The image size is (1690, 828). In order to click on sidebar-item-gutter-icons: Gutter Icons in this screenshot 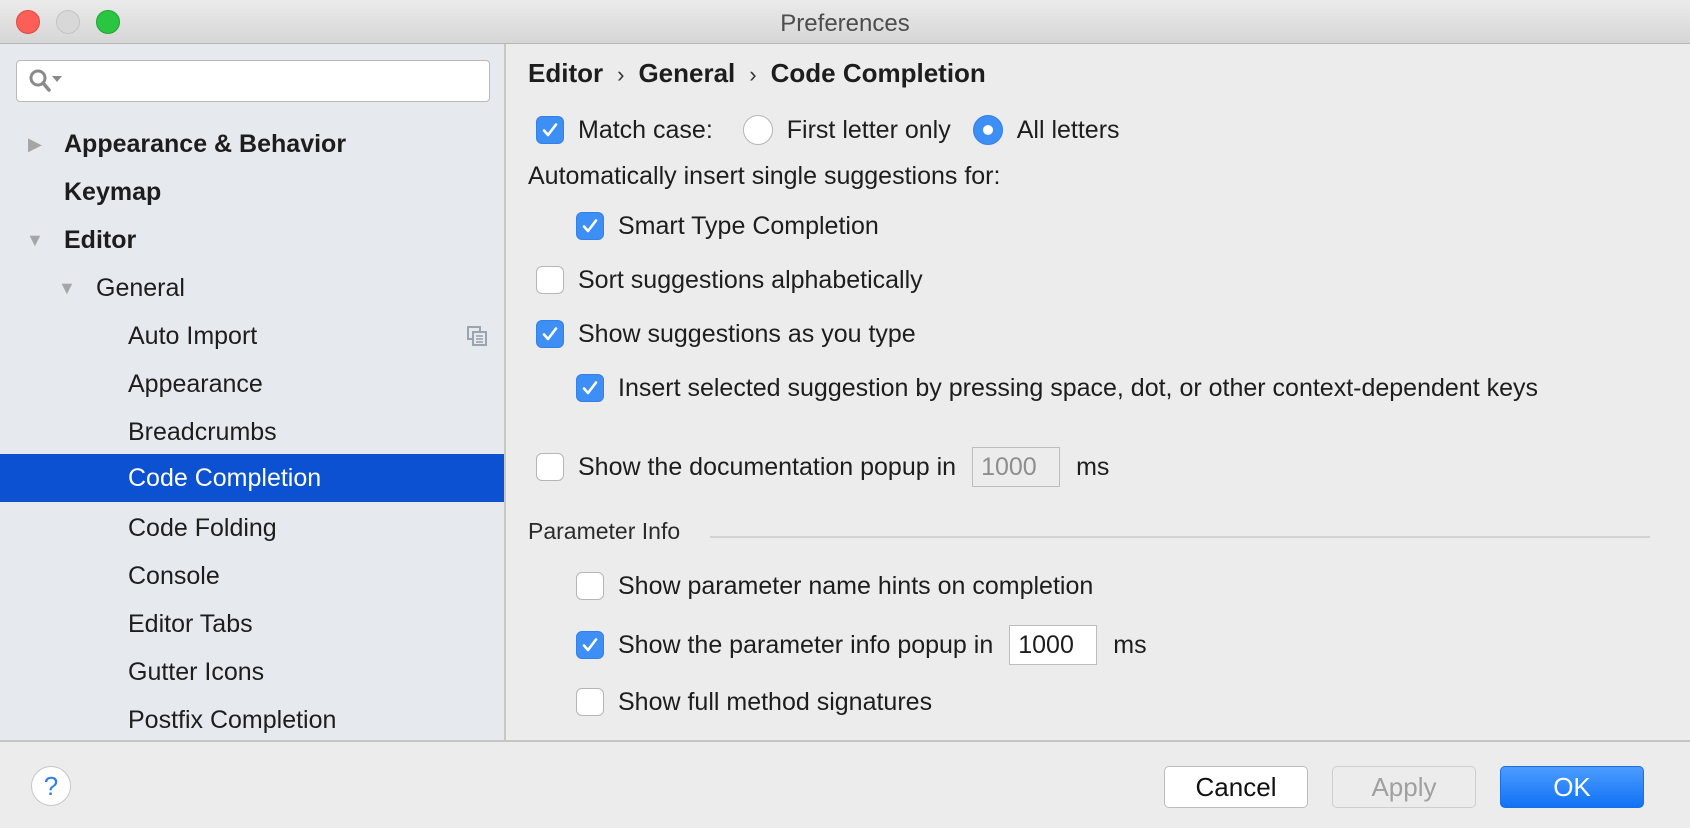, I will do `click(252, 672)`.